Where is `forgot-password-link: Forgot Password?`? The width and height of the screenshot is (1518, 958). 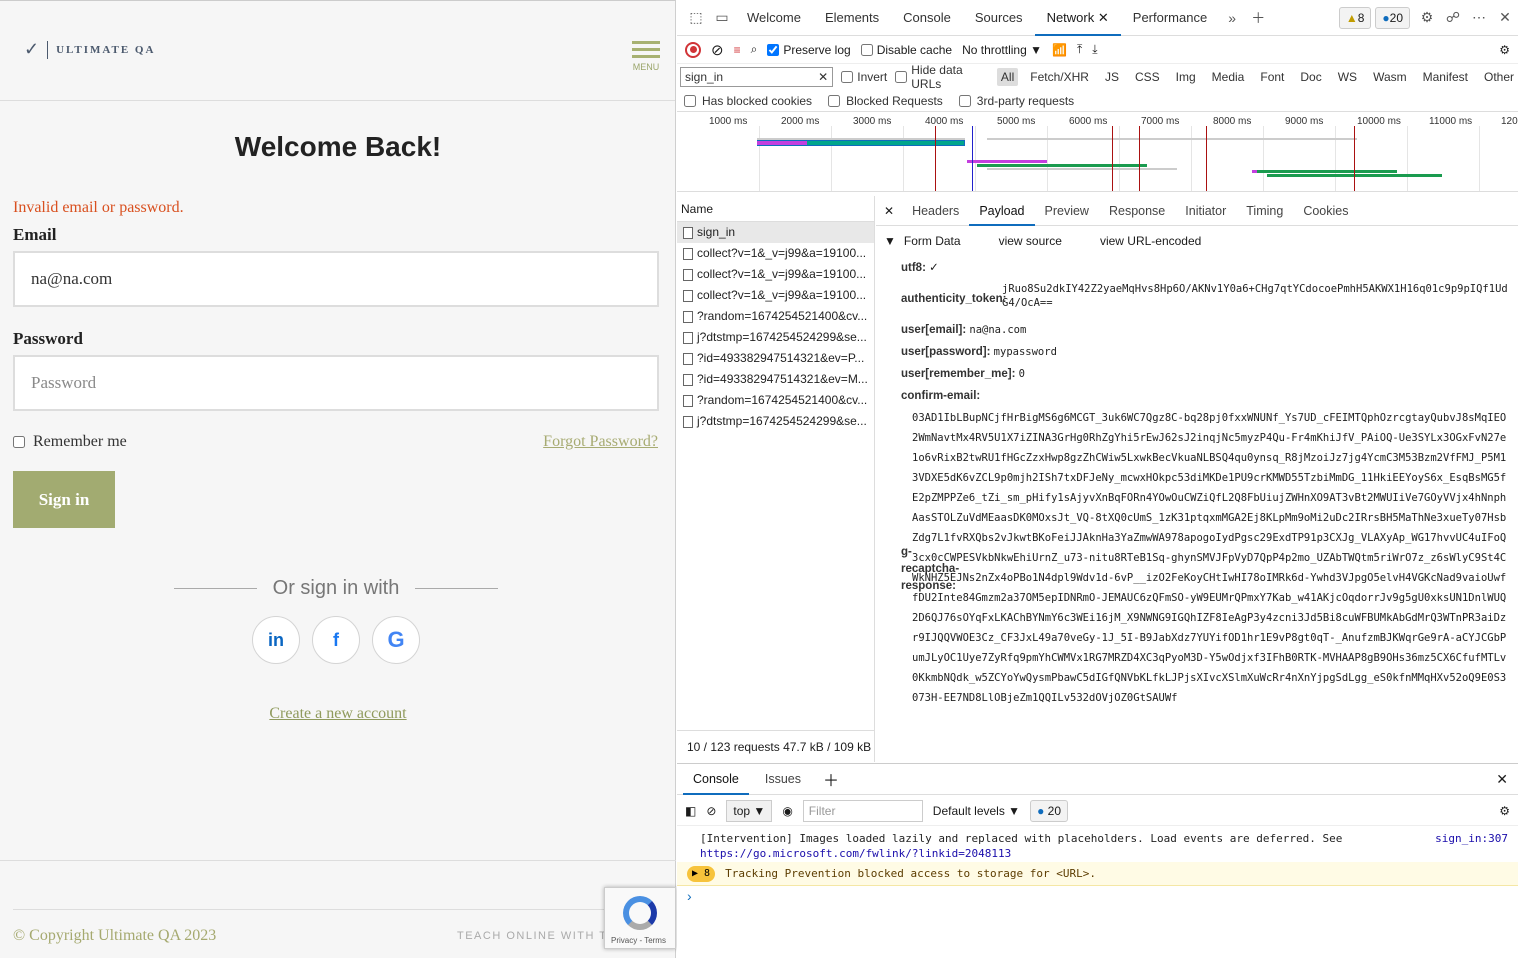
forgot-password-link: Forgot Password? is located at coordinates (600, 442).